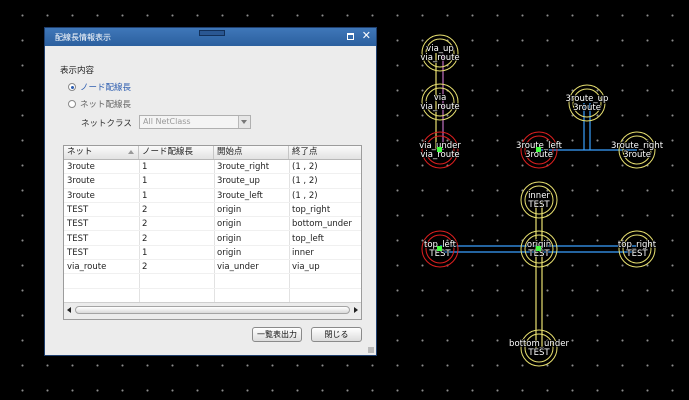  Describe the element at coordinates (210, 37) in the screenshot. I see `dialog-titlebar: 配線長情報表示 ✕` at that location.